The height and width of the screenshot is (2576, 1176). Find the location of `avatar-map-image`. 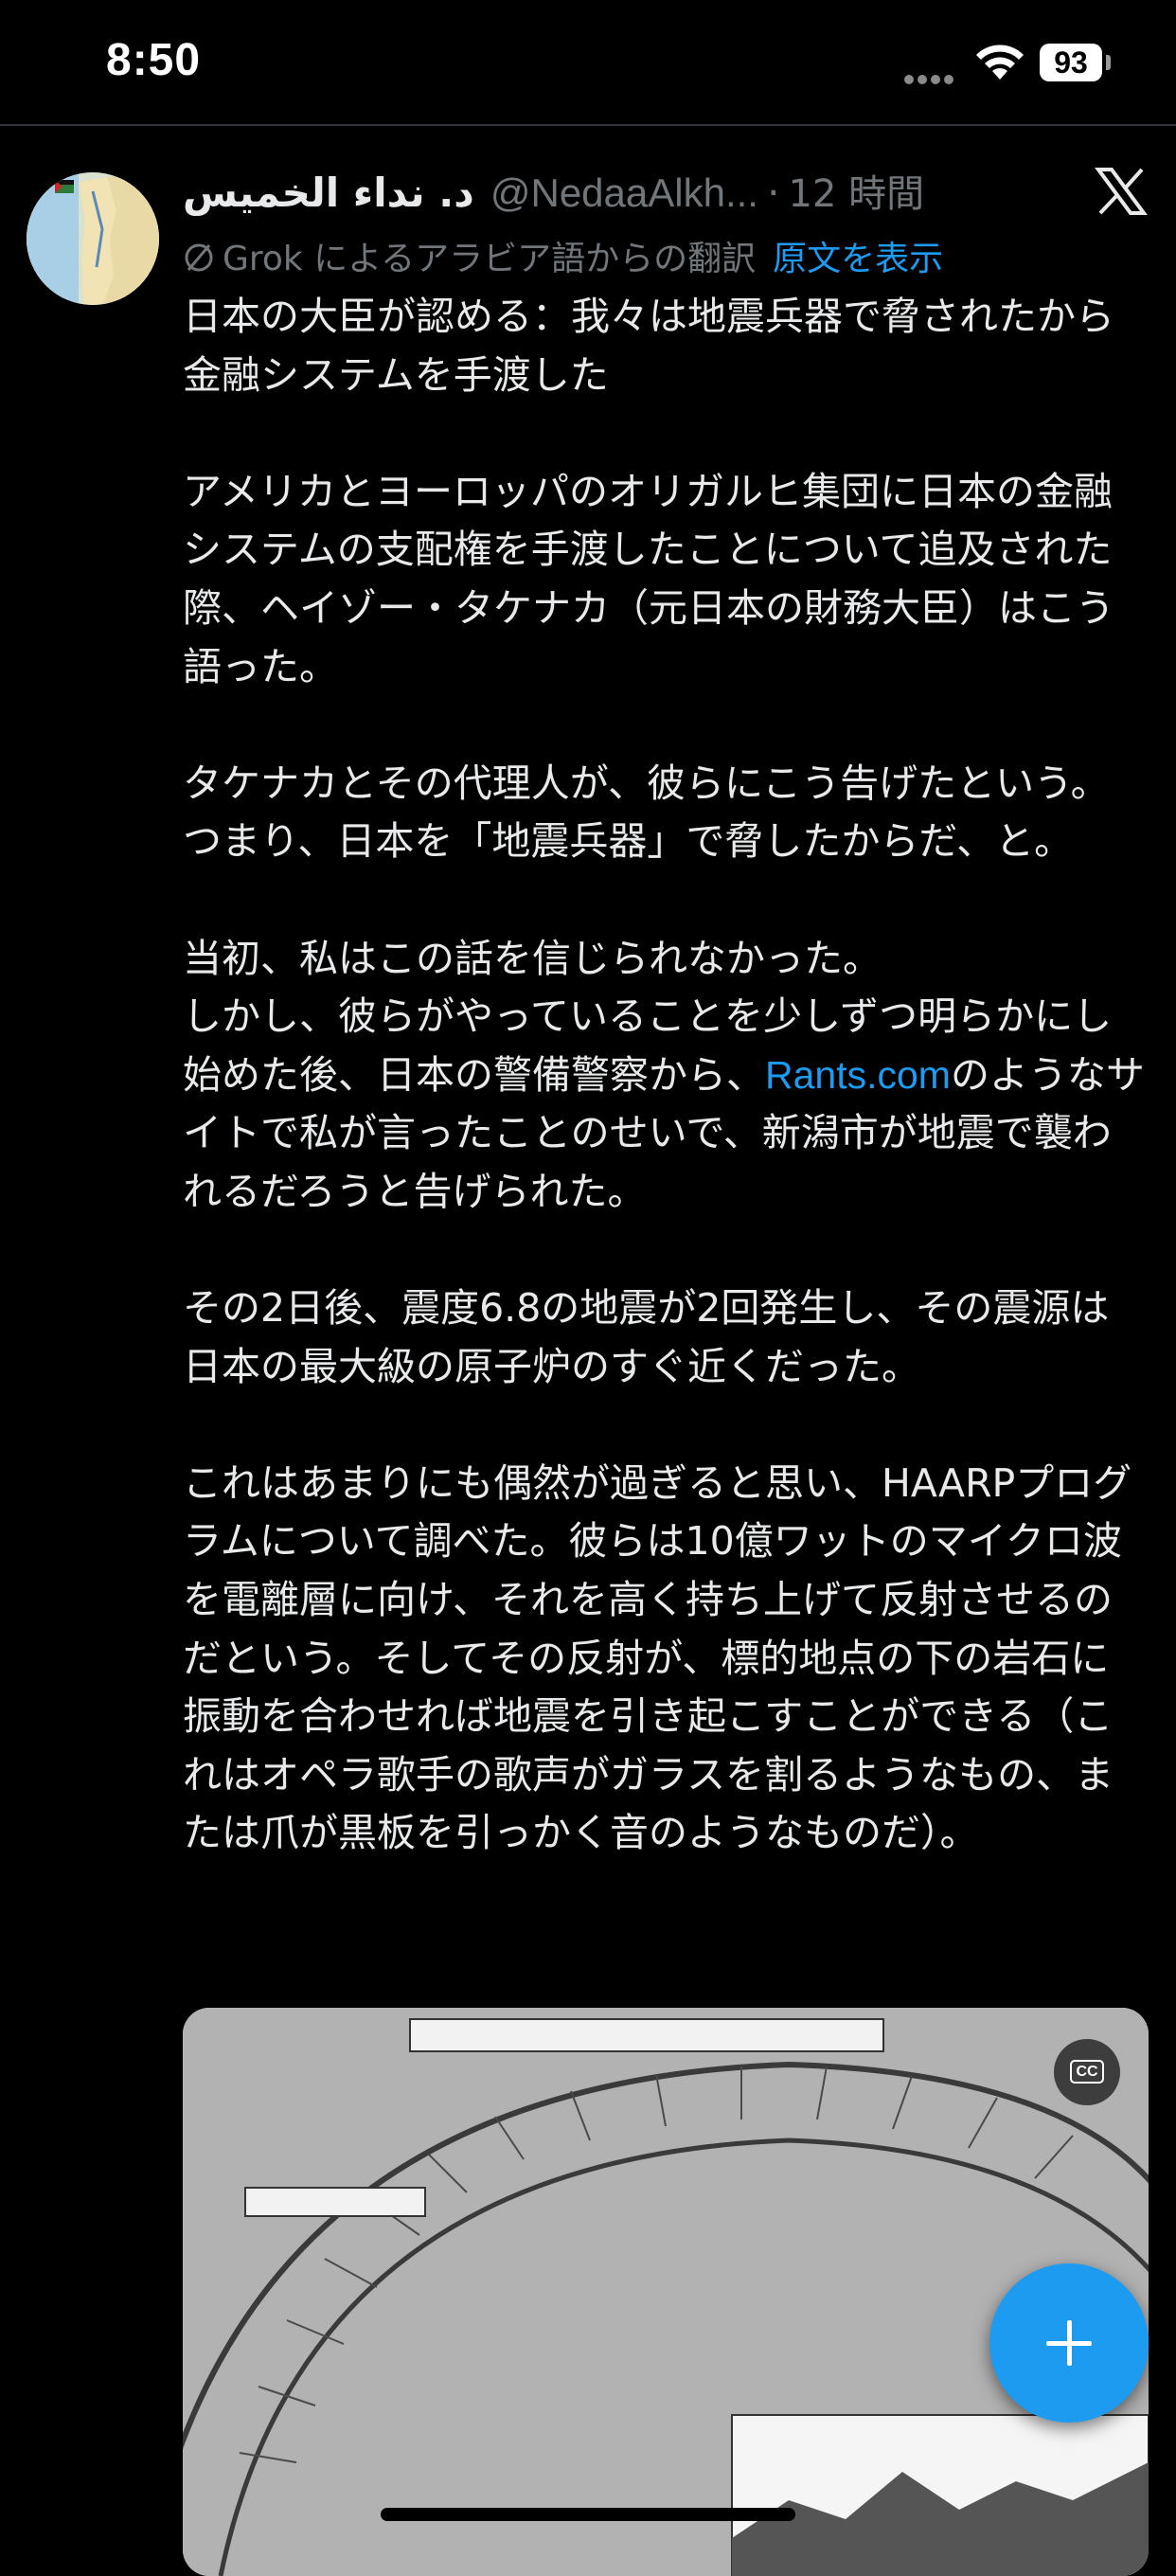

avatar-map-image is located at coordinates (93, 238).